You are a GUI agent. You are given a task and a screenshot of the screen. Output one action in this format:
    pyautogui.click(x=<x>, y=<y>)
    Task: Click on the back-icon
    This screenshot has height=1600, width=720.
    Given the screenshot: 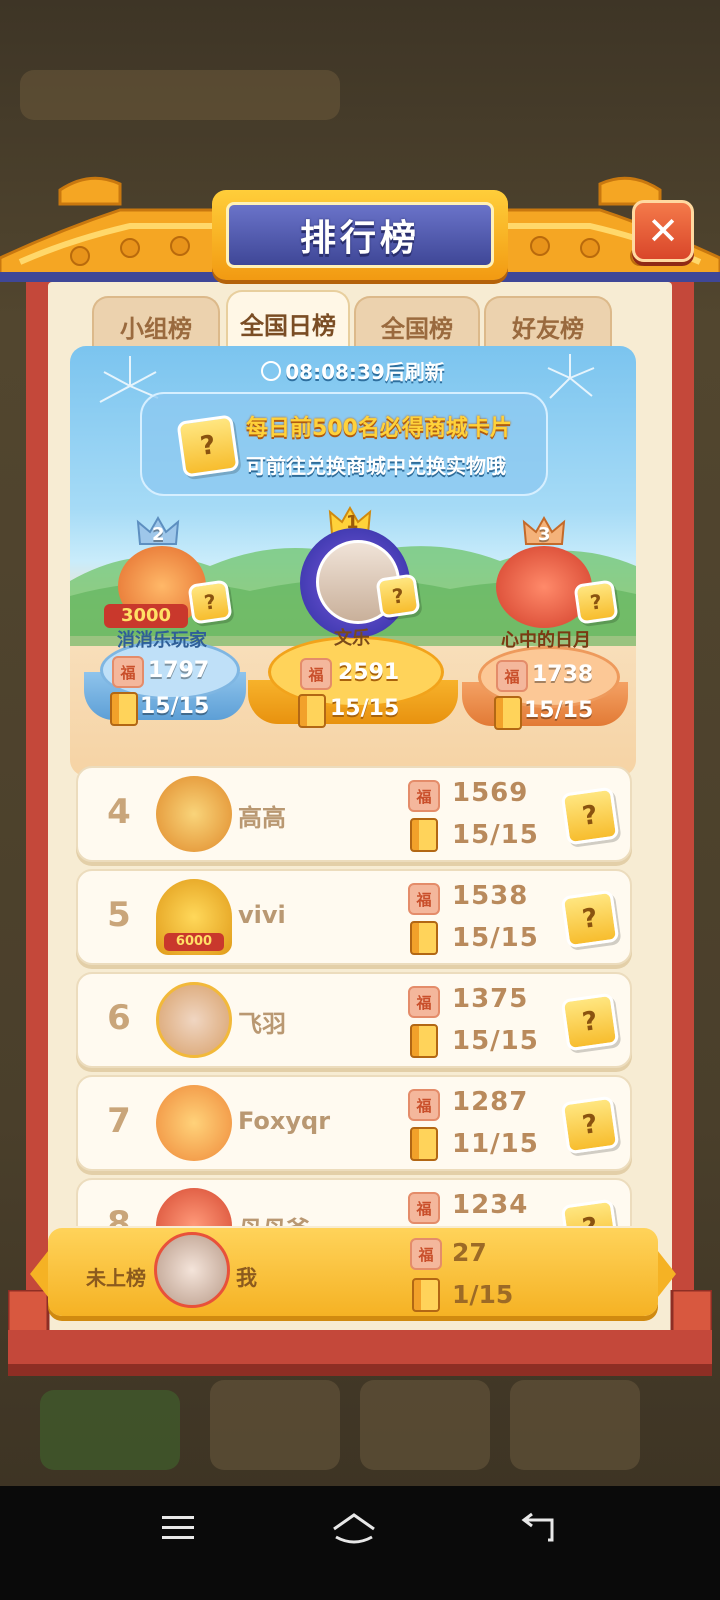 What is the action you would take?
    pyautogui.click(x=537, y=1527)
    